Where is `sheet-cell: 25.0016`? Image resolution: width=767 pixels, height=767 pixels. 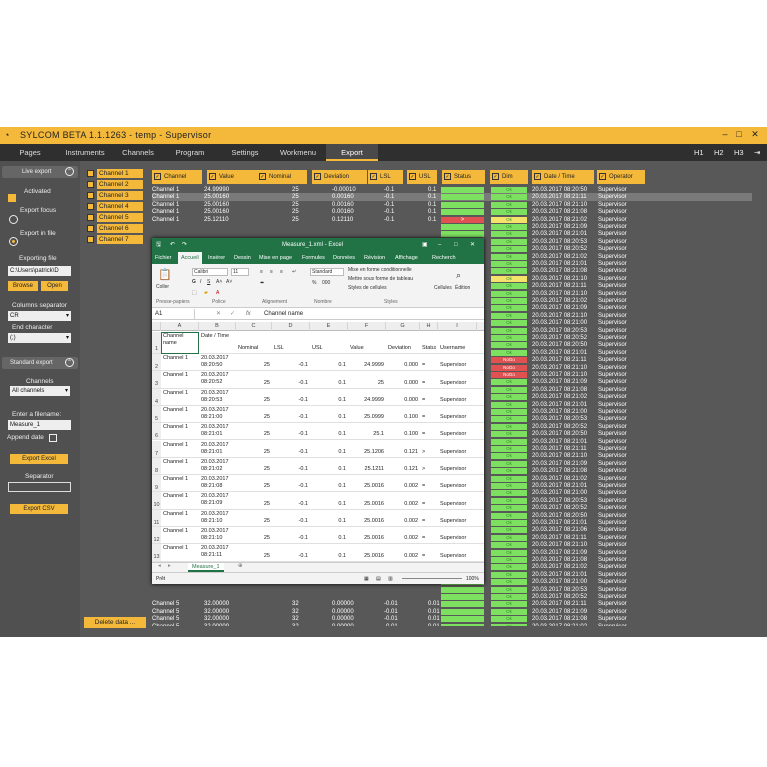
sheet-cell: 25.0016 is located at coordinates (367, 538).